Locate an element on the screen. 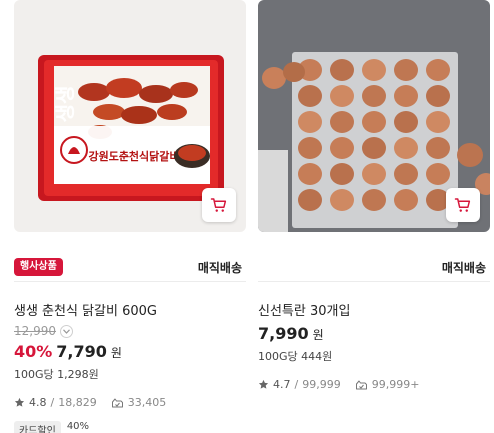 The width and height of the screenshot is (494, 433). card-discount-label: 카드할인 is located at coordinates (37, 427).